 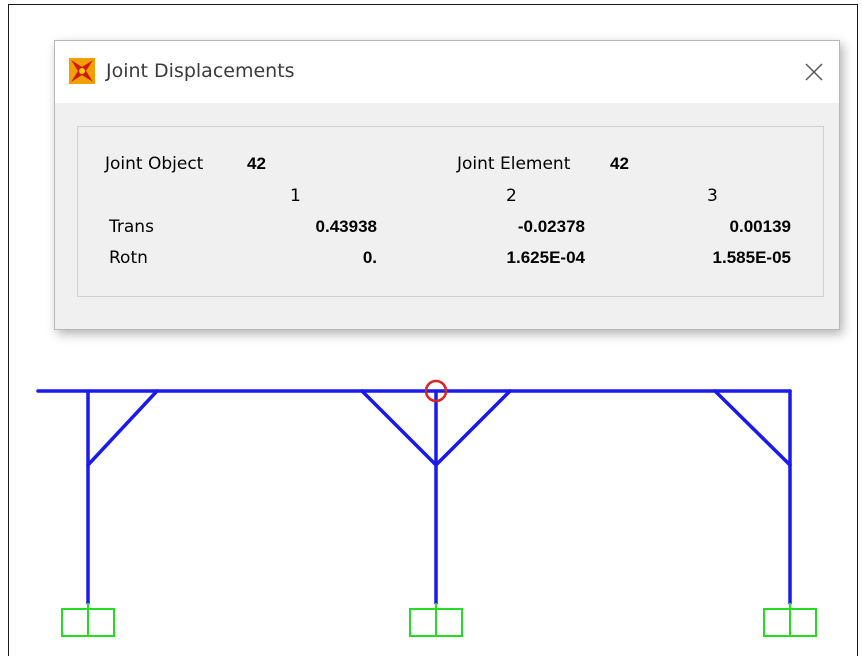 I want to click on rotn-value-2: 1.625E-04, so click(x=545, y=257).